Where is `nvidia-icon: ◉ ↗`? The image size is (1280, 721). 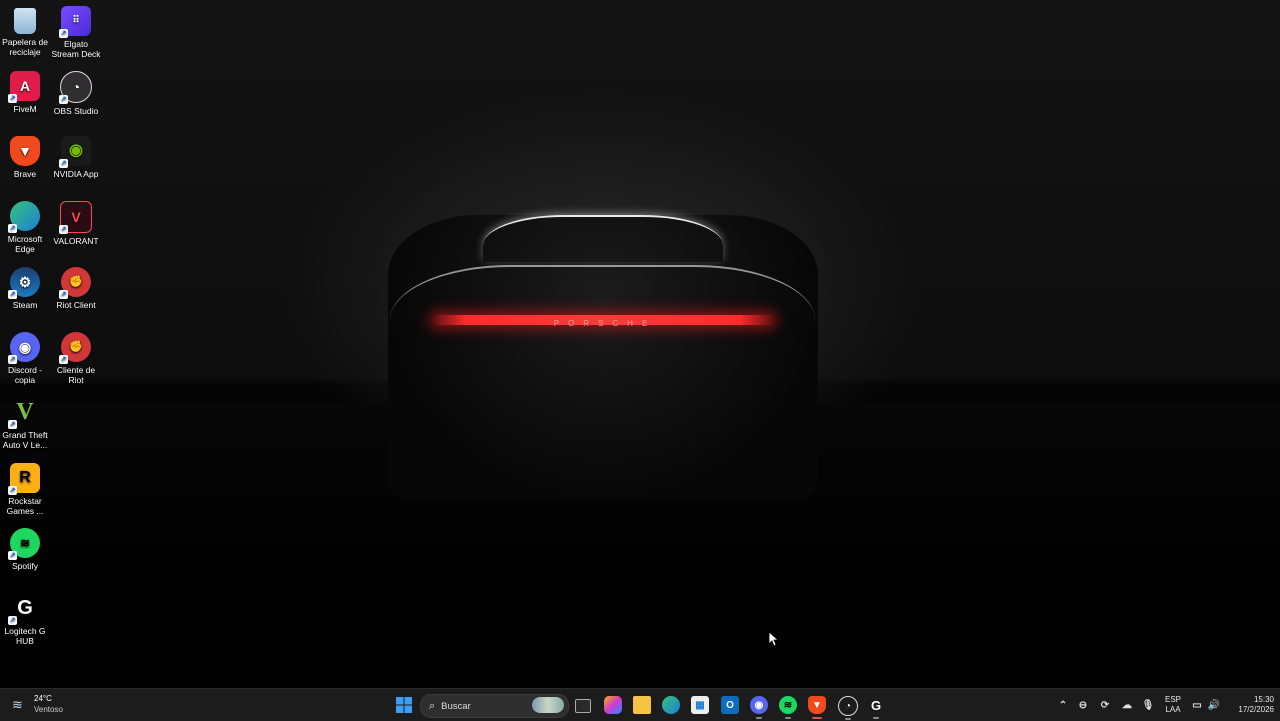
nvidia-icon: ◉ ↗ is located at coordinates (75, 152).